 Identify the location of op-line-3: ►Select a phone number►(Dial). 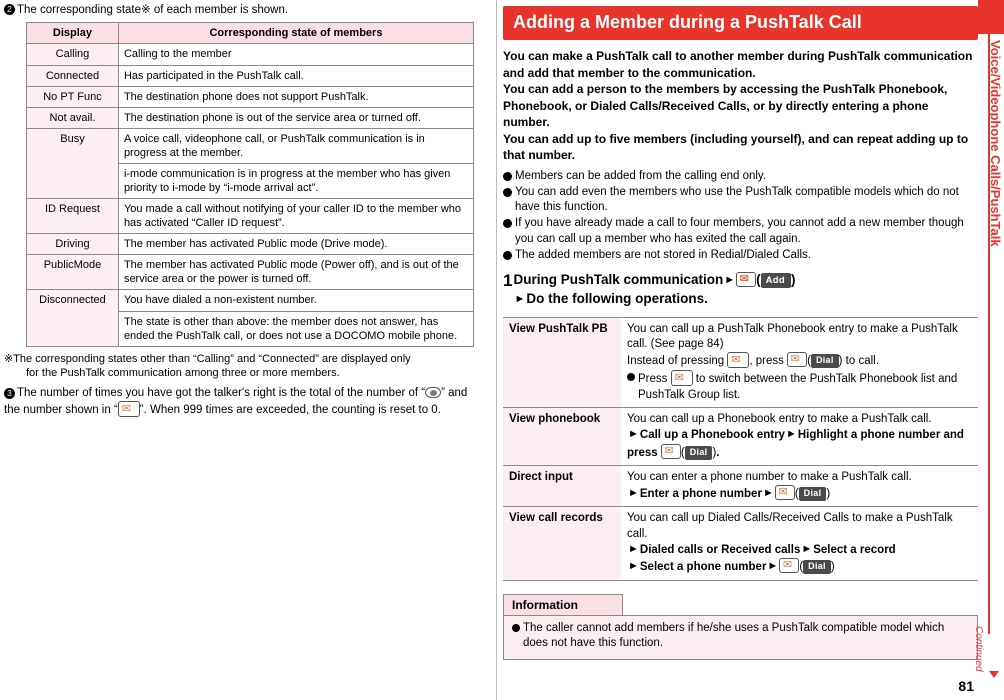
(799, 566).